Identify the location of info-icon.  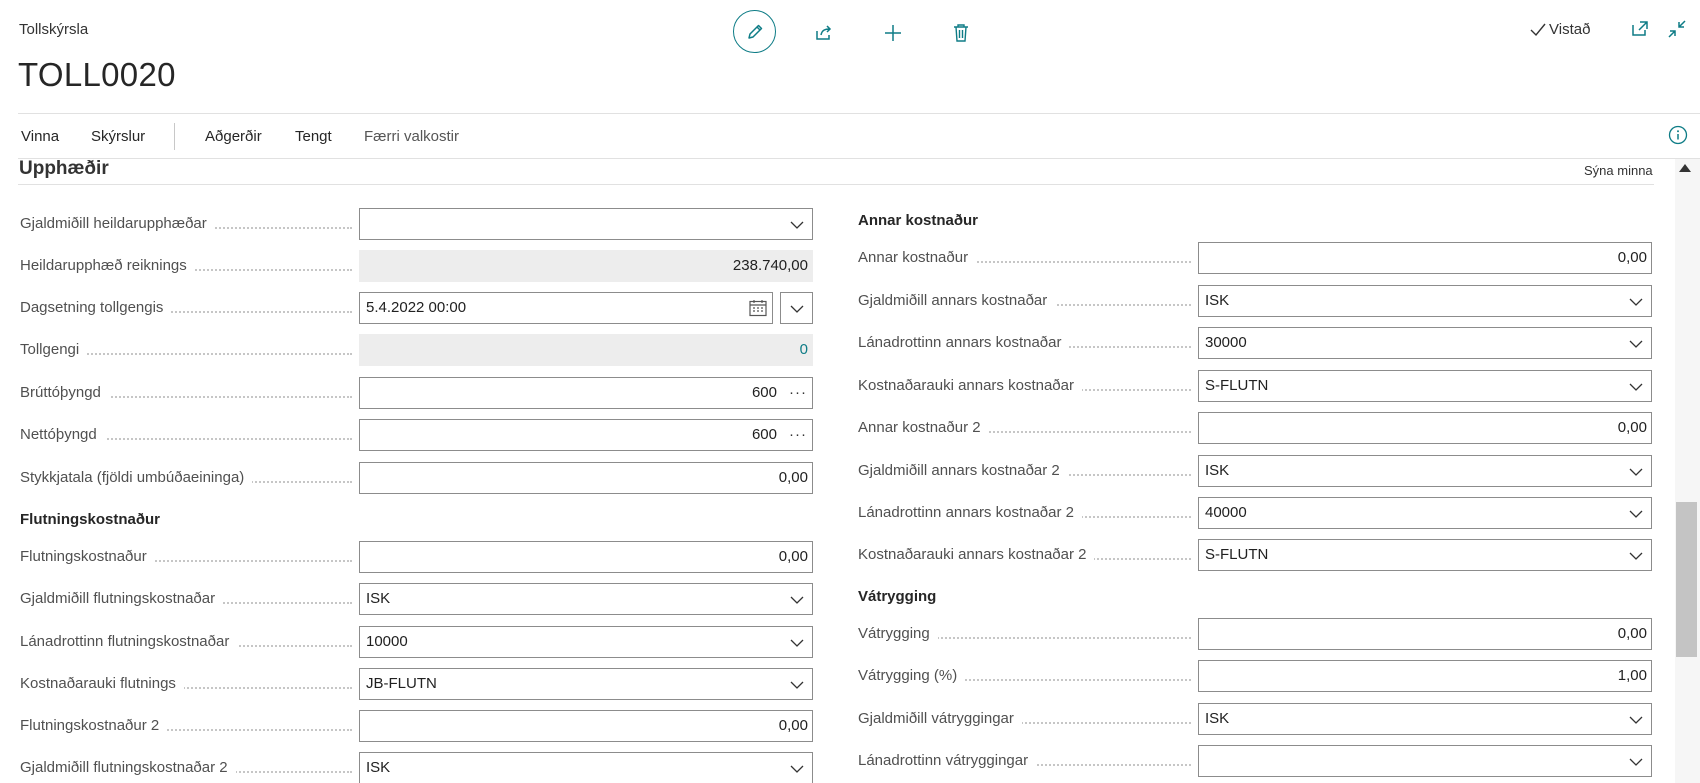
(1678, 135).